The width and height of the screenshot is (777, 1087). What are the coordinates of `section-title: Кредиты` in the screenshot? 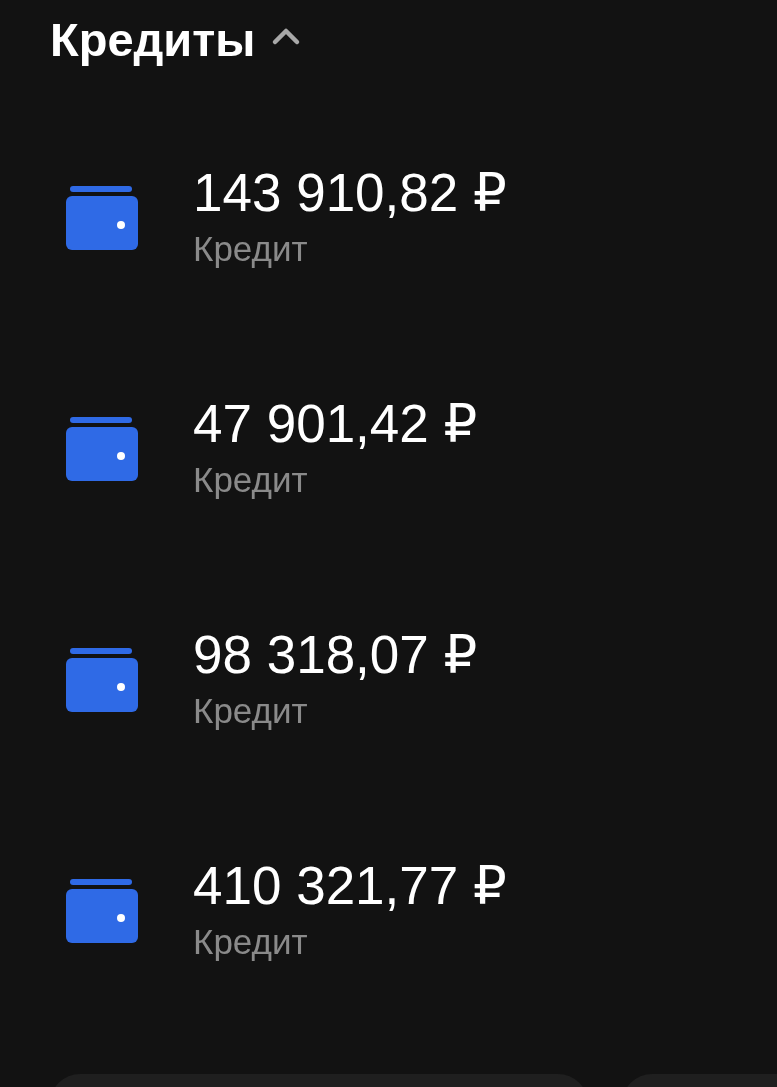 It's located at (153, 40).